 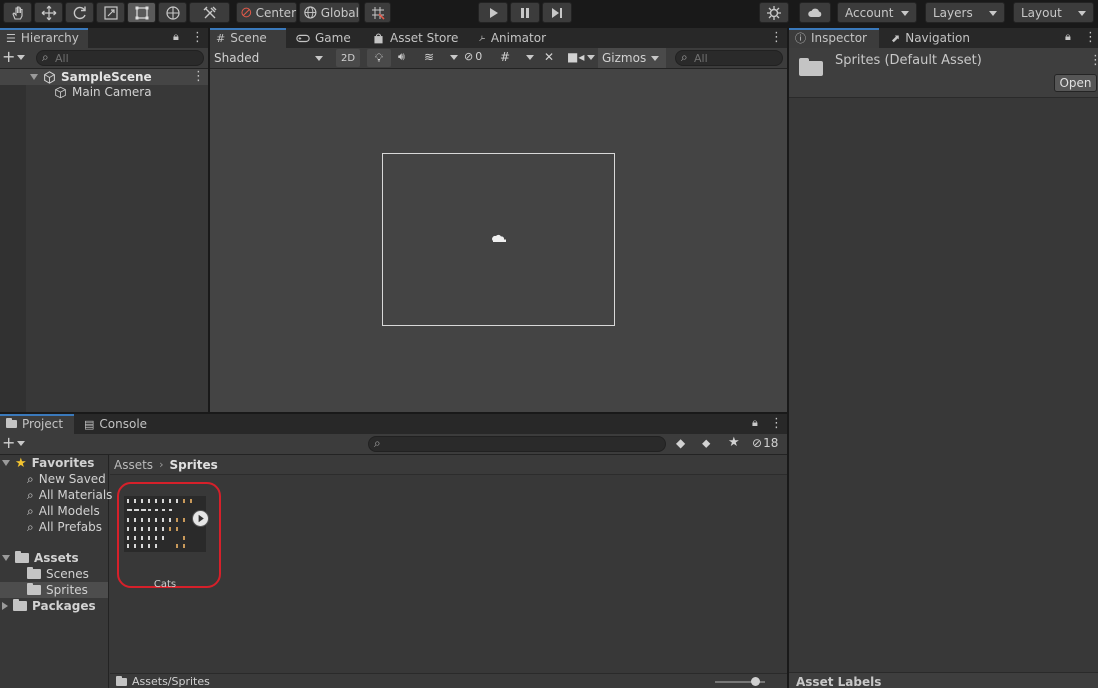 What do you see at coordinates (943, 680) in the screenshot?
I see `asset-labels-bar: Asset Labels` at bounding box center [943, 680].